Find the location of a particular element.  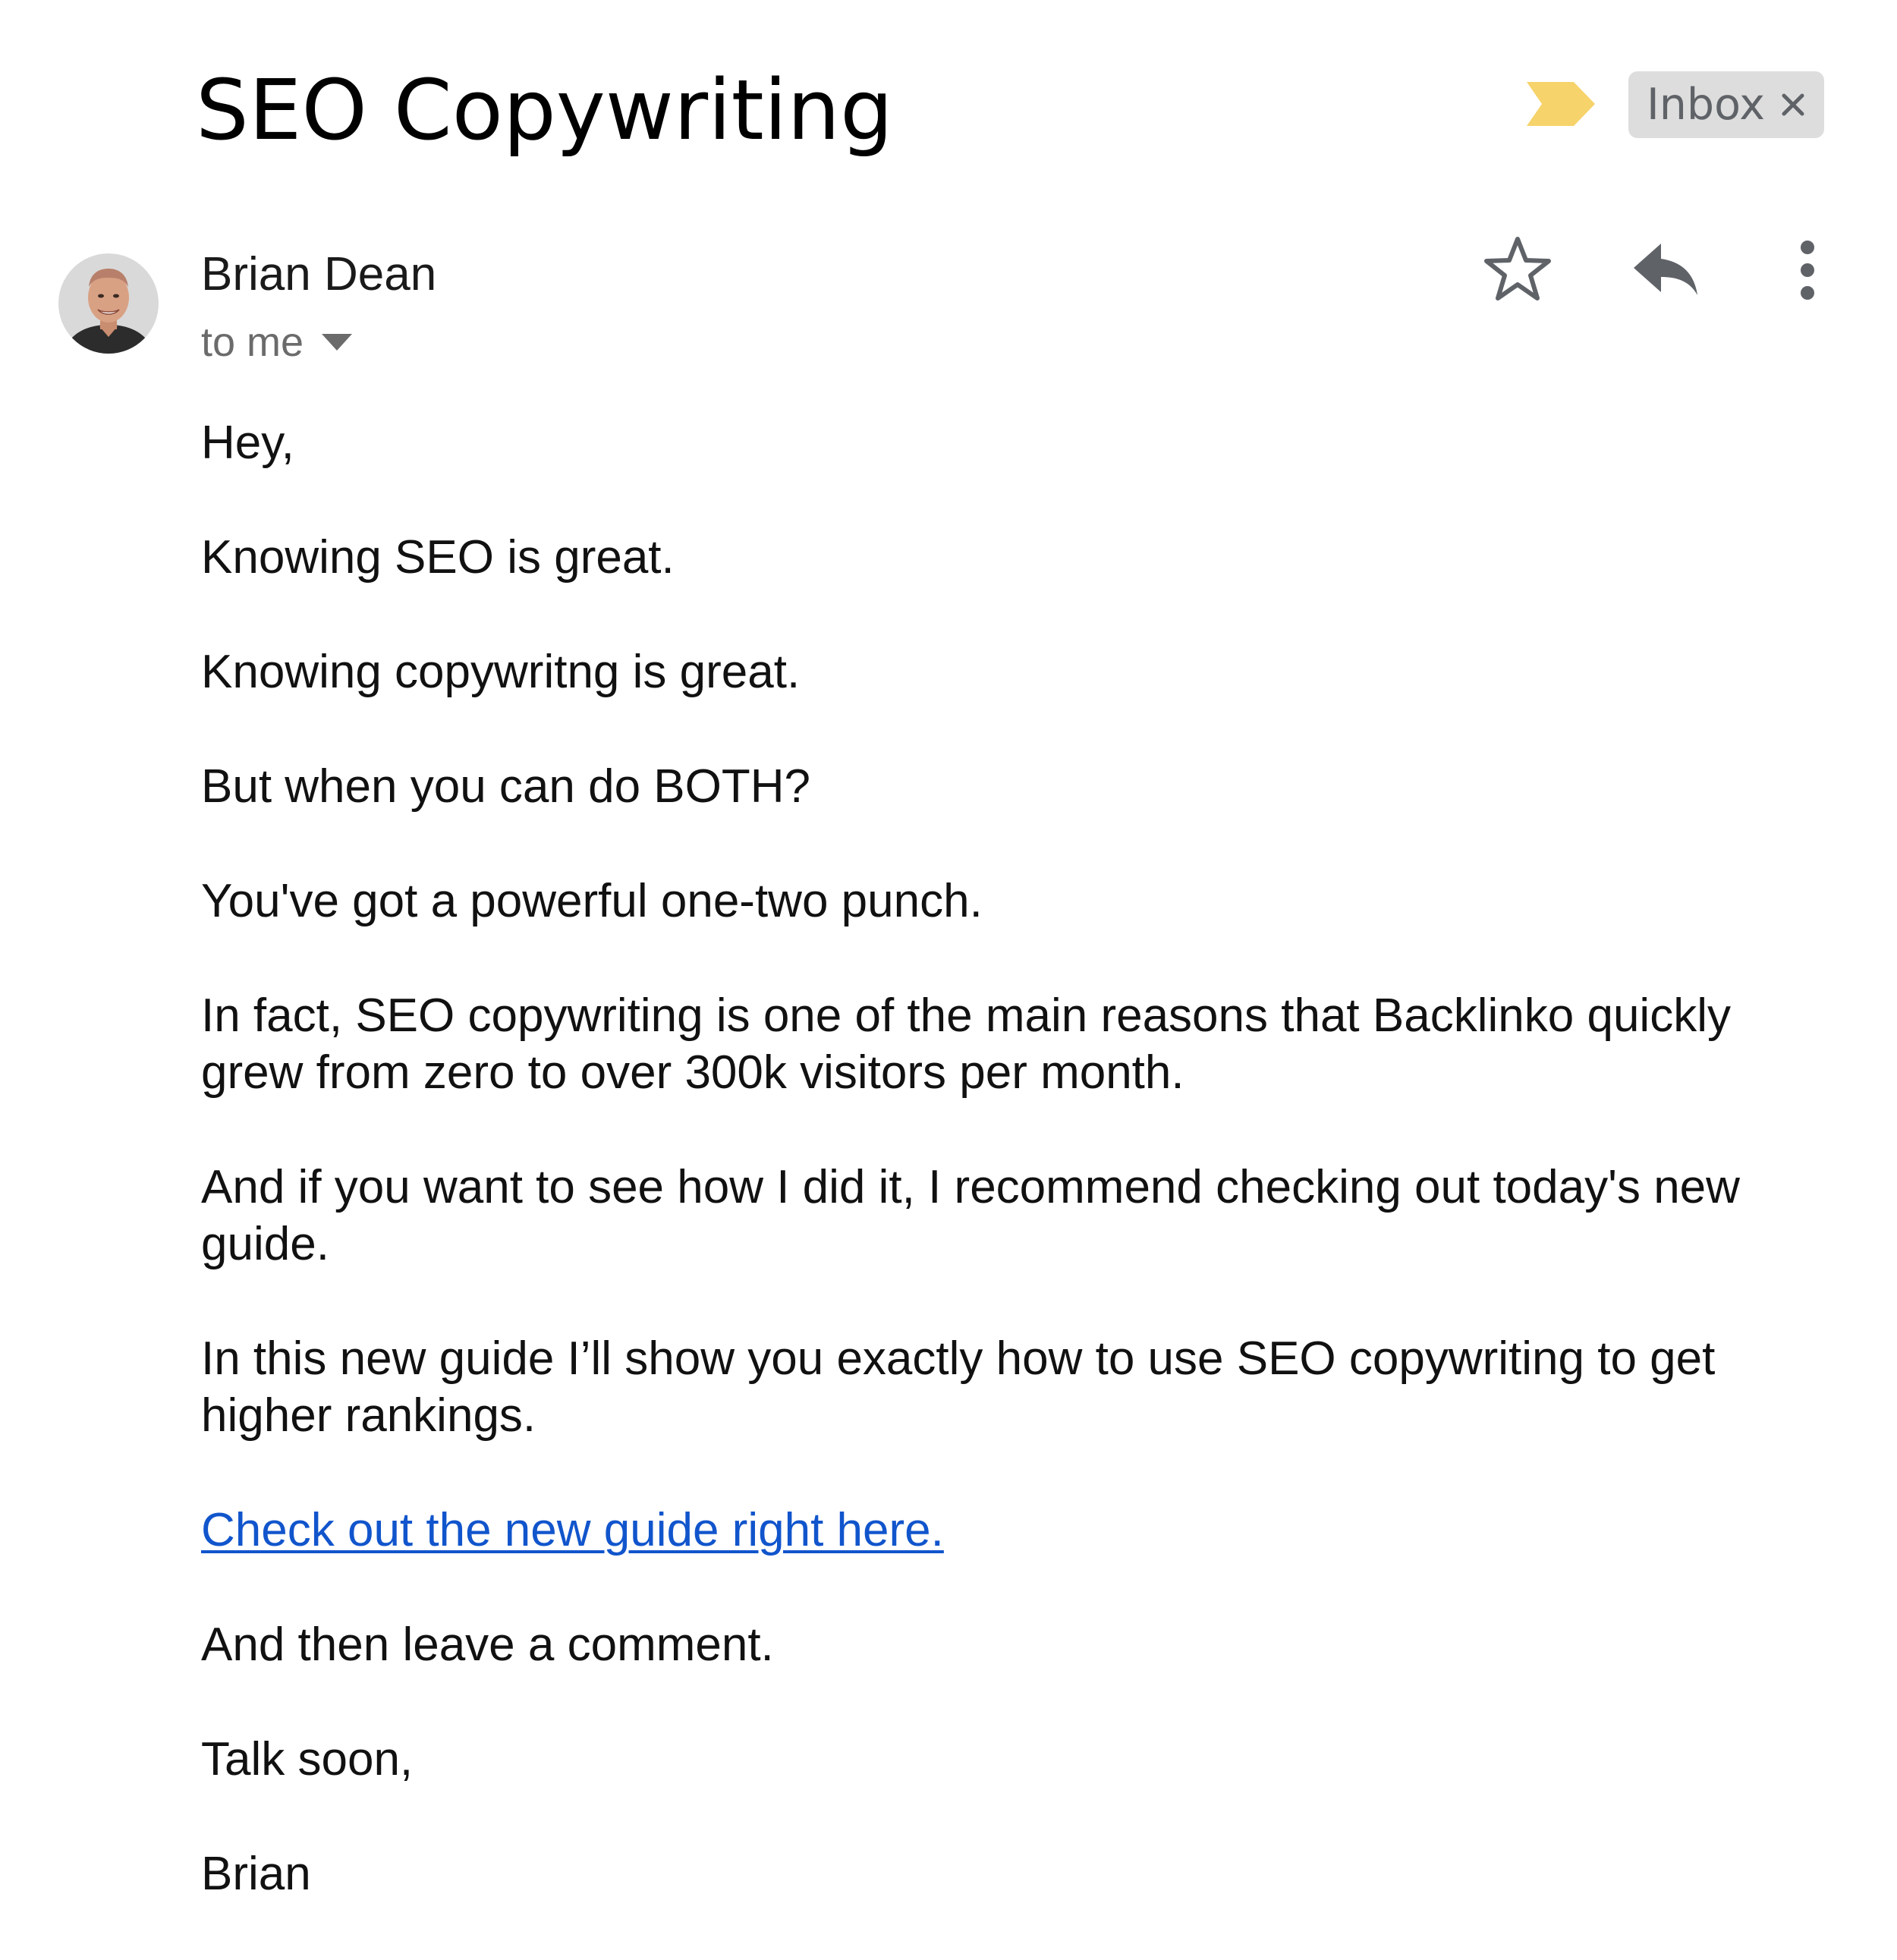

more-options-button is located at coordinates (1808, 270).